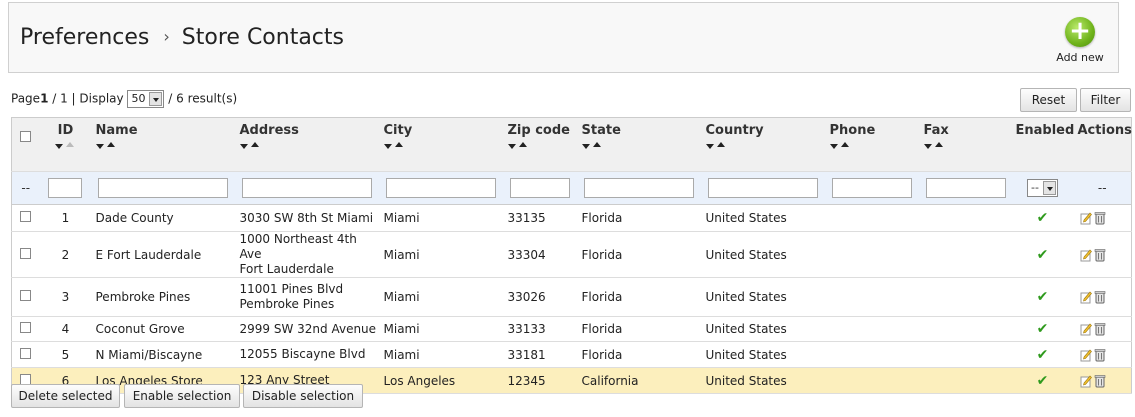 The width and height of the screenshot is (1135, 417). I want to click on cell-address: 3030 SW 8th St Miami, so click(307, 218).